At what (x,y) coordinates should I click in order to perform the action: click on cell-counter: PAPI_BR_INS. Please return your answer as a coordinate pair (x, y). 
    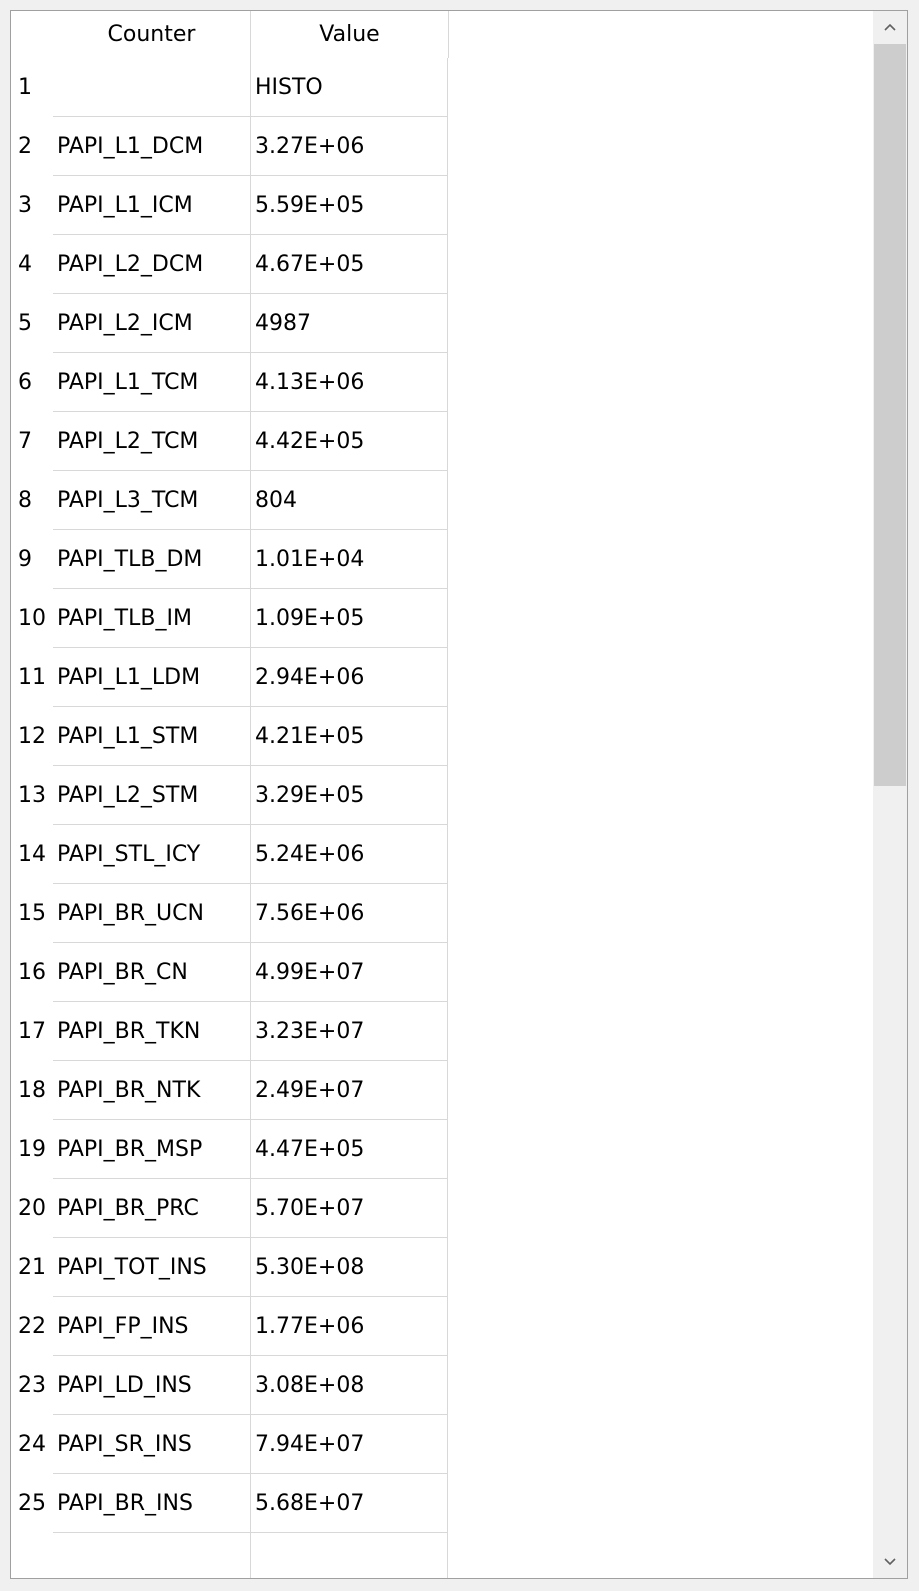
    Looking at the image, I should click on (152, 1503).